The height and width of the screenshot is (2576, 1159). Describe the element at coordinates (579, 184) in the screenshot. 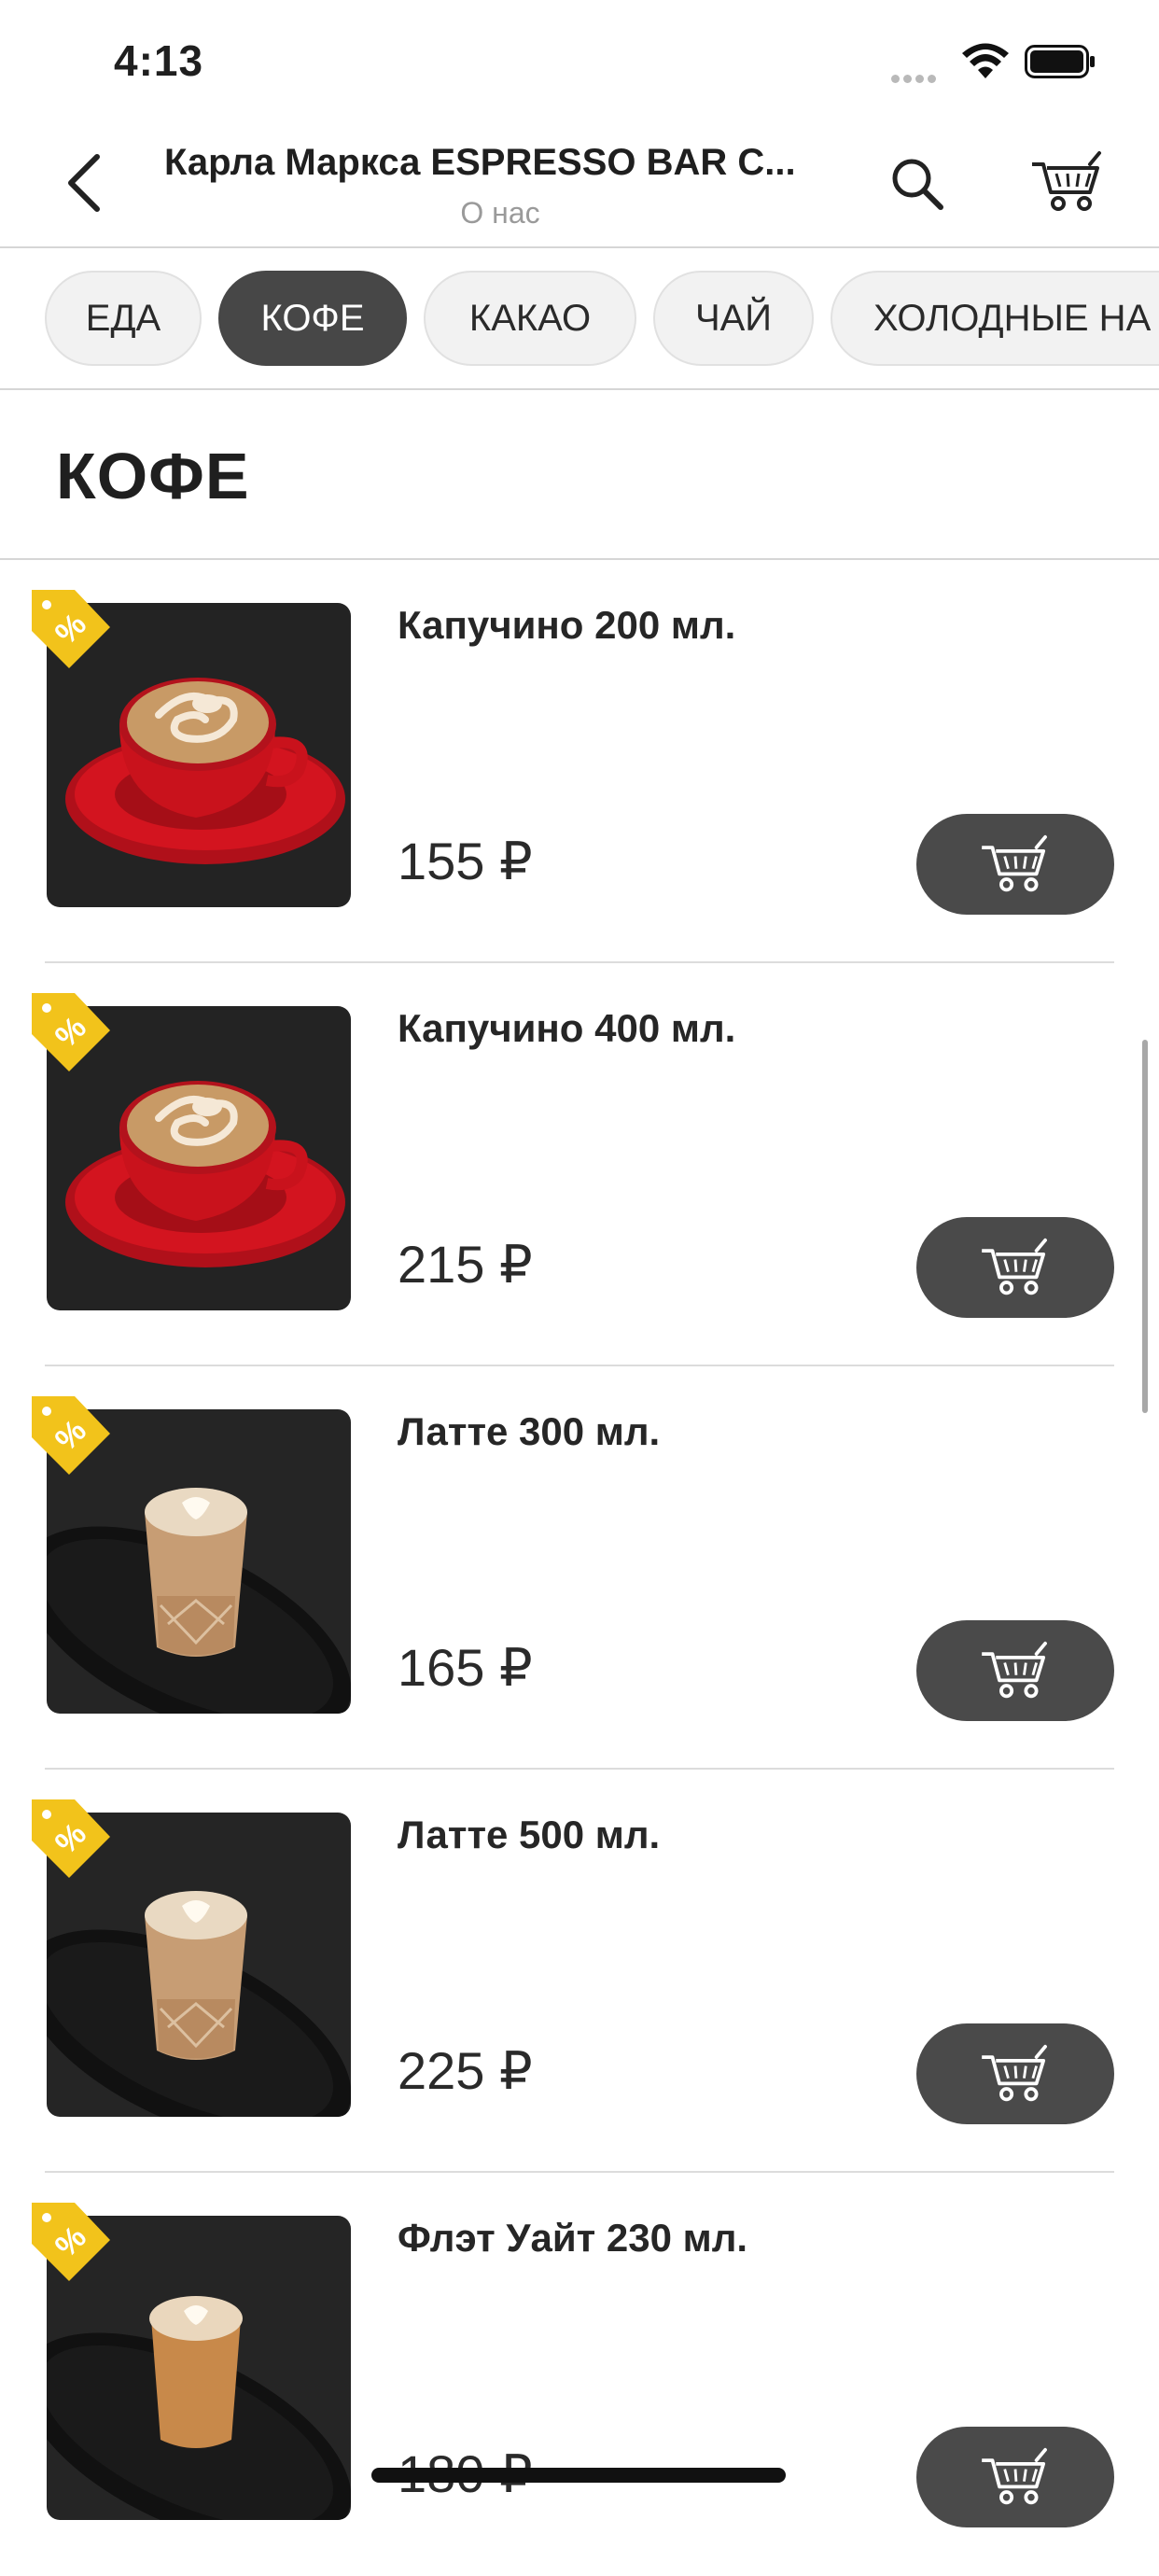

I see `app-header: Карла Маркса ESPRESSO BAR C... О нас` at that location.